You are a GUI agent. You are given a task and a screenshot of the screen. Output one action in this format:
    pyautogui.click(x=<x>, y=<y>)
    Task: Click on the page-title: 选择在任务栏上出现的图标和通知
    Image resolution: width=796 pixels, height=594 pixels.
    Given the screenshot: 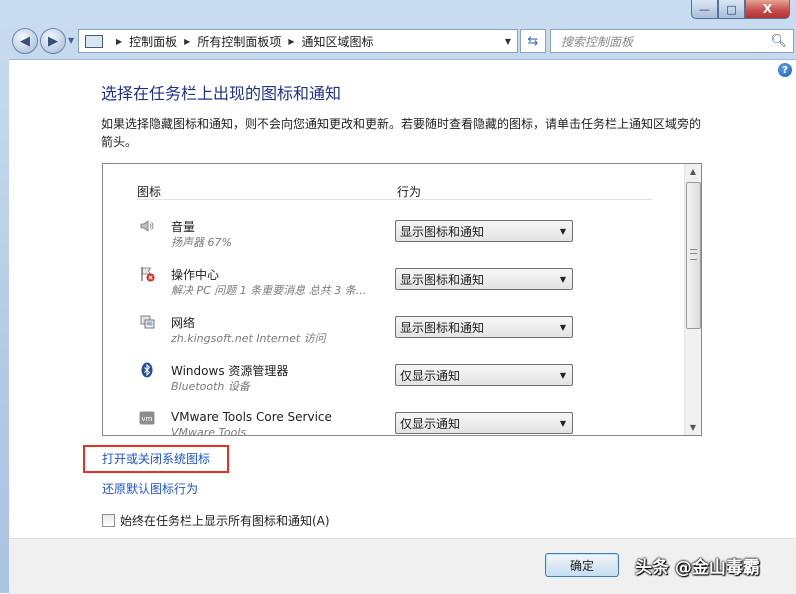 What is the action you would take?
    pyautogui.click(x=221, y=93)
    